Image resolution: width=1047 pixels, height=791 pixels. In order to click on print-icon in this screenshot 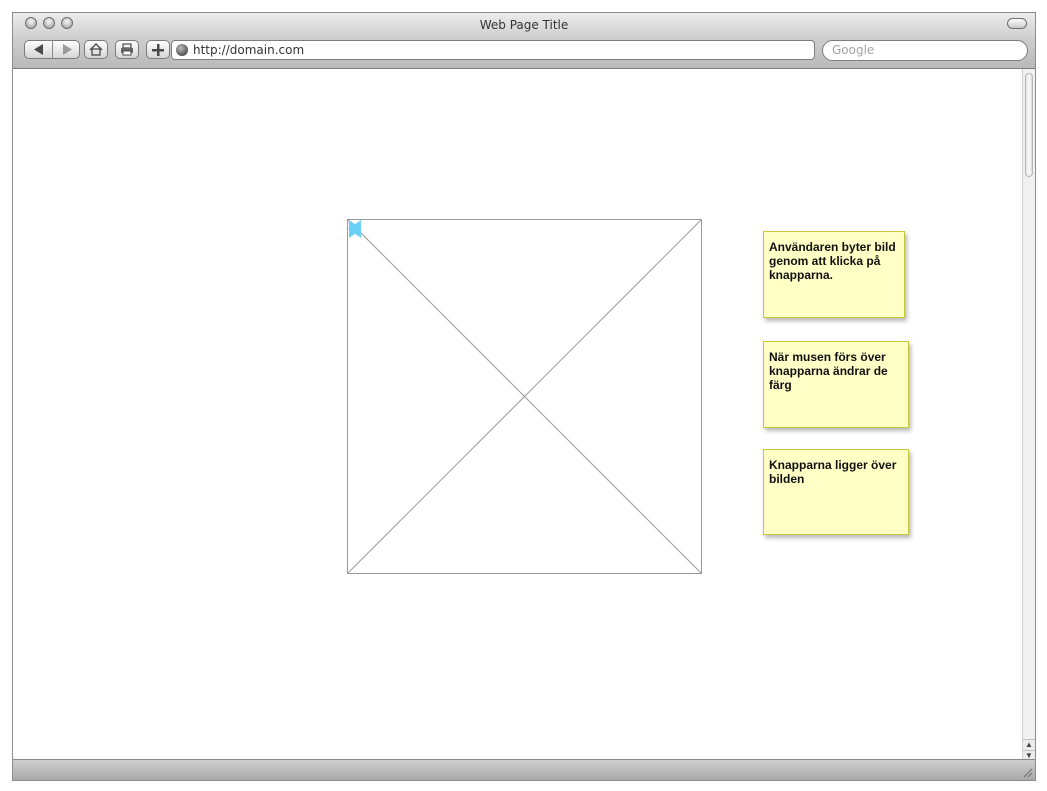, I will do `click(127, 49)`.